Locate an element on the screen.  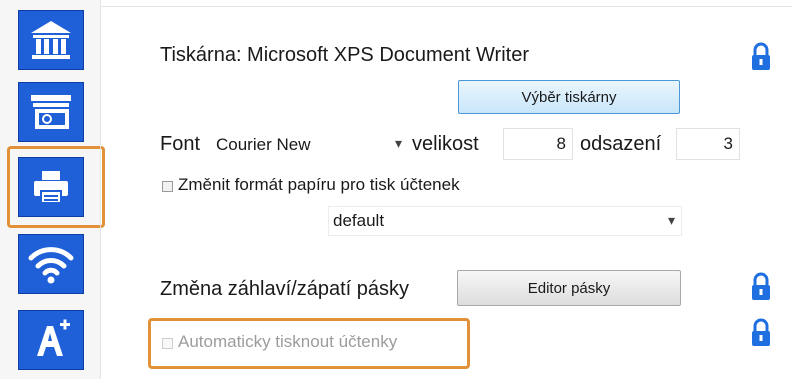
size-field: 8 is located at coordinates (538, 144).